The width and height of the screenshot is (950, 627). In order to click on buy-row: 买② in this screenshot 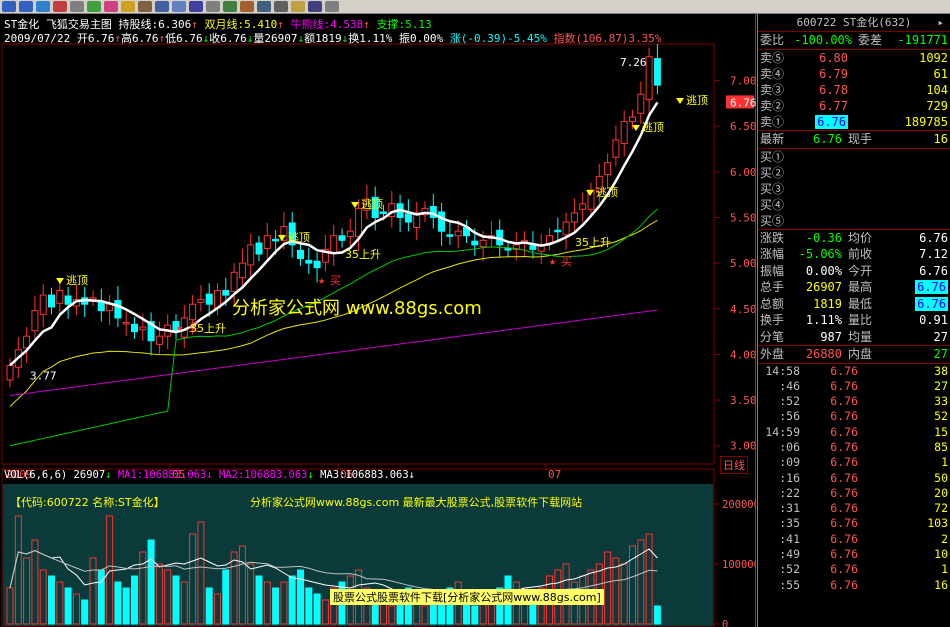, I will do `click(854, 173)`.